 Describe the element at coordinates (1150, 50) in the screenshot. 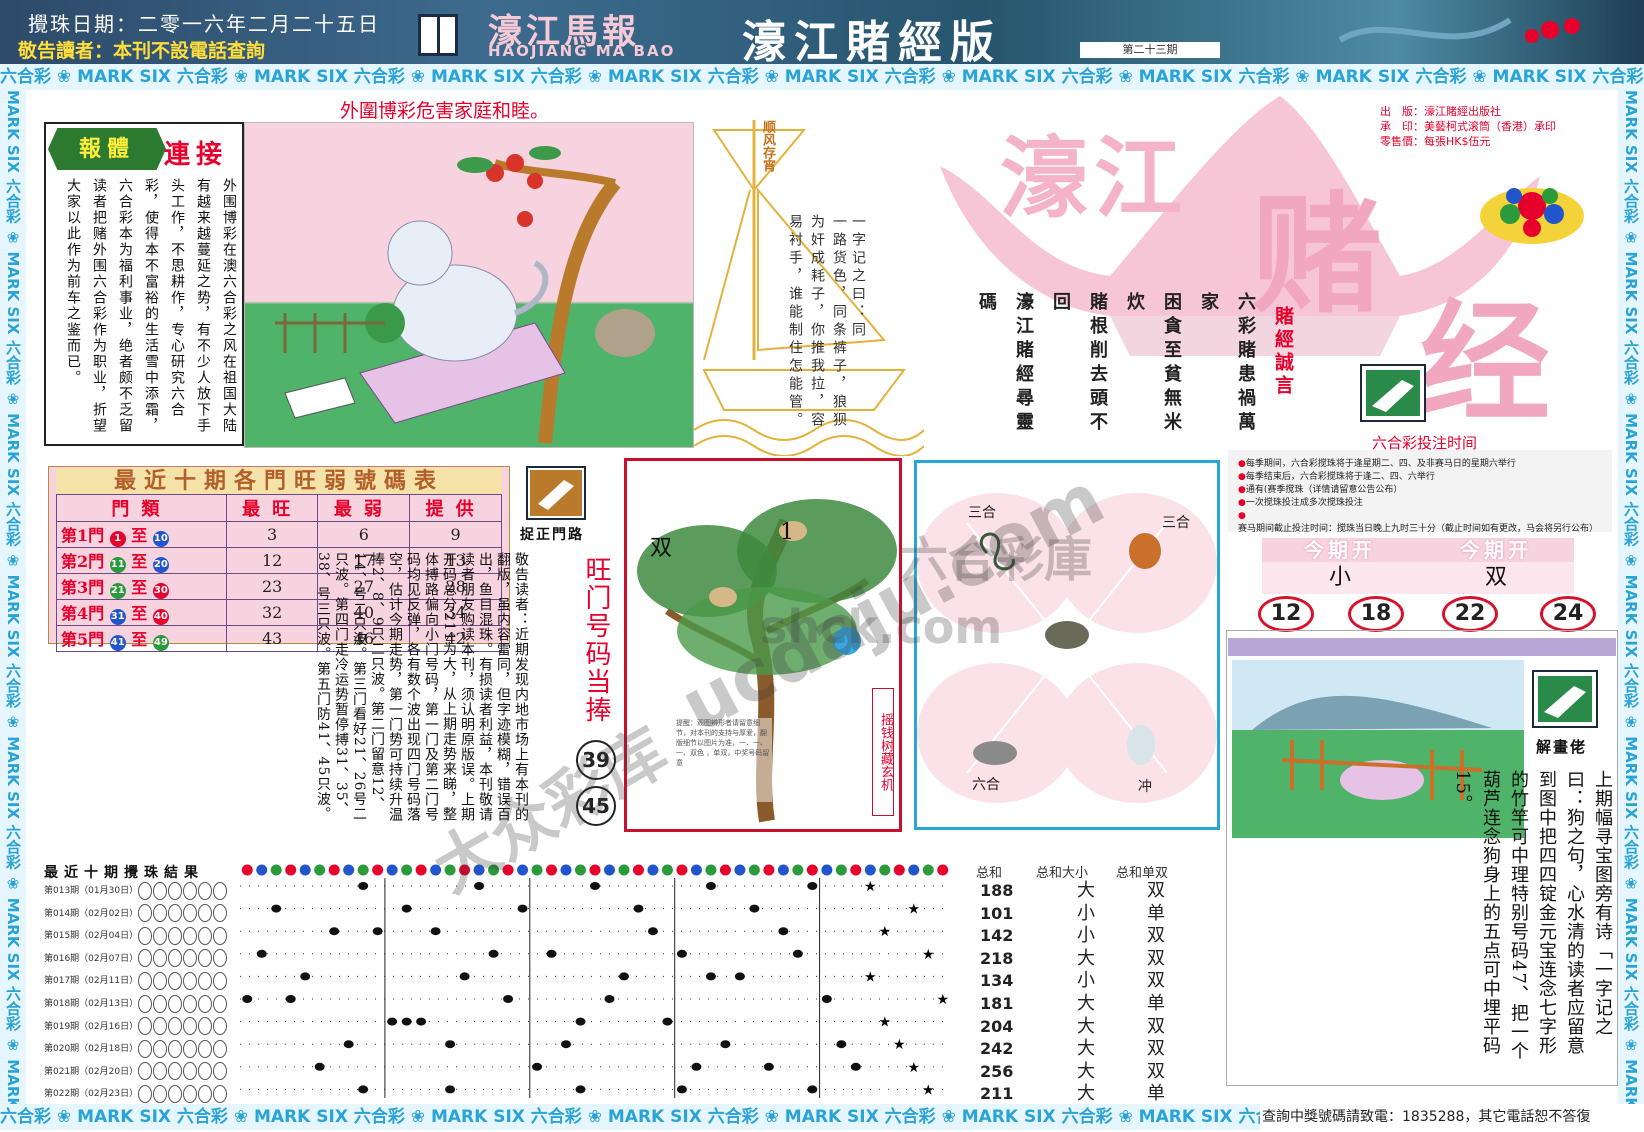

I see `issue-number: 第二十三期` at that location.